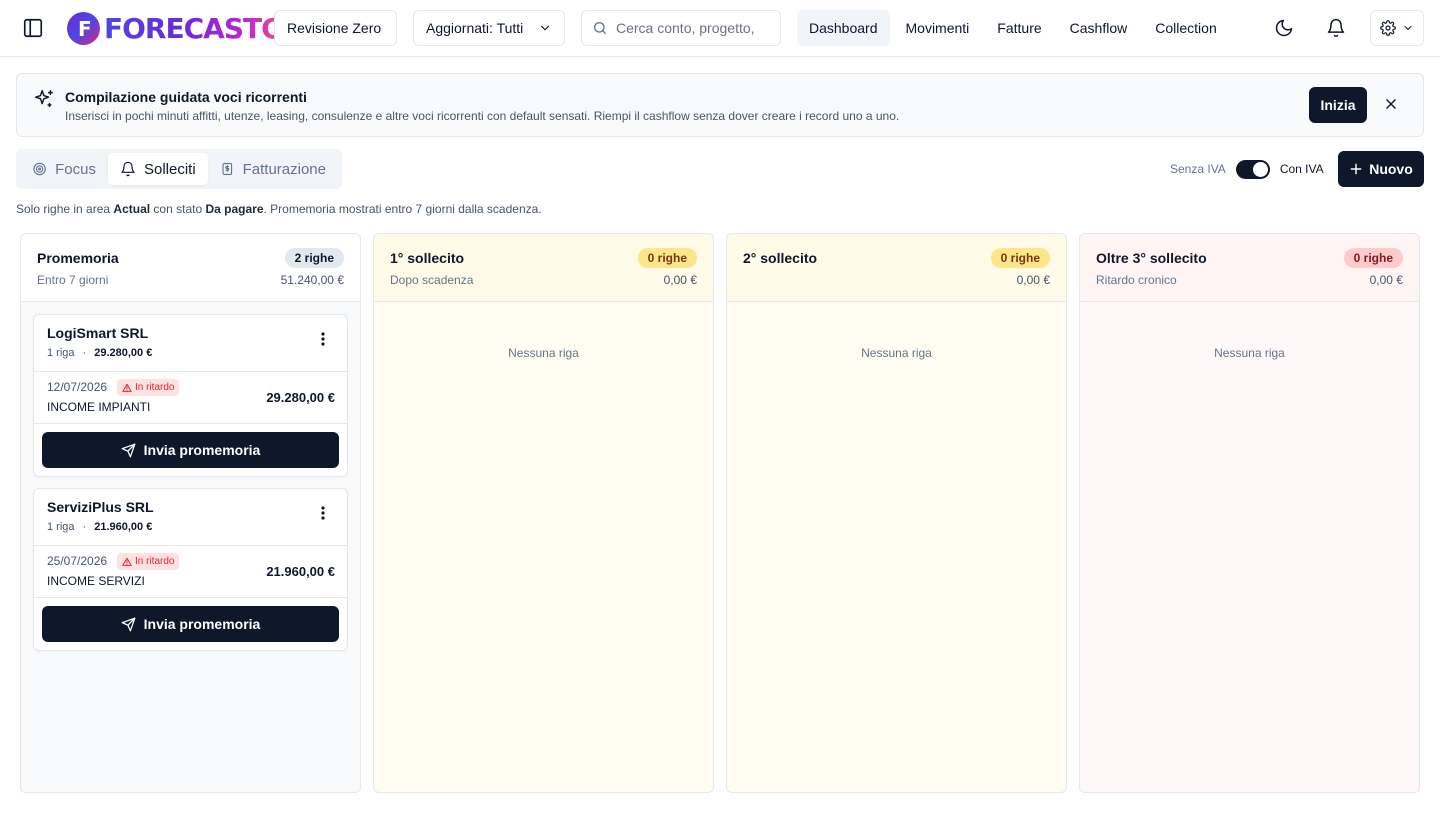 This screenshot has width=1440, height=813. I want to click on revision-label: Revisione Zero, so click(334, 28).